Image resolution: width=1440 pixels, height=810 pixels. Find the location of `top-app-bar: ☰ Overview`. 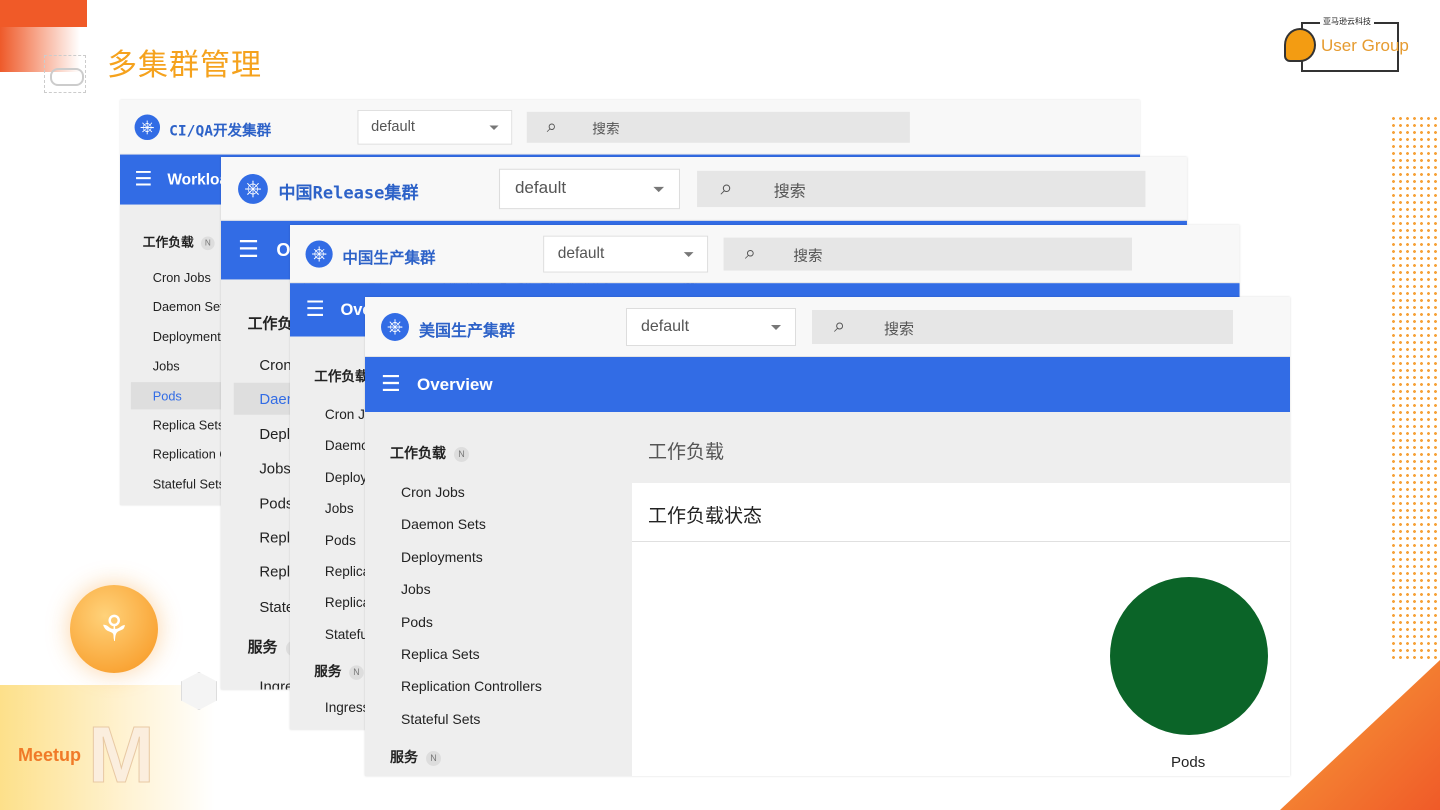

top-app-bar: ☰ Overview is located at coordinates (827, 384).